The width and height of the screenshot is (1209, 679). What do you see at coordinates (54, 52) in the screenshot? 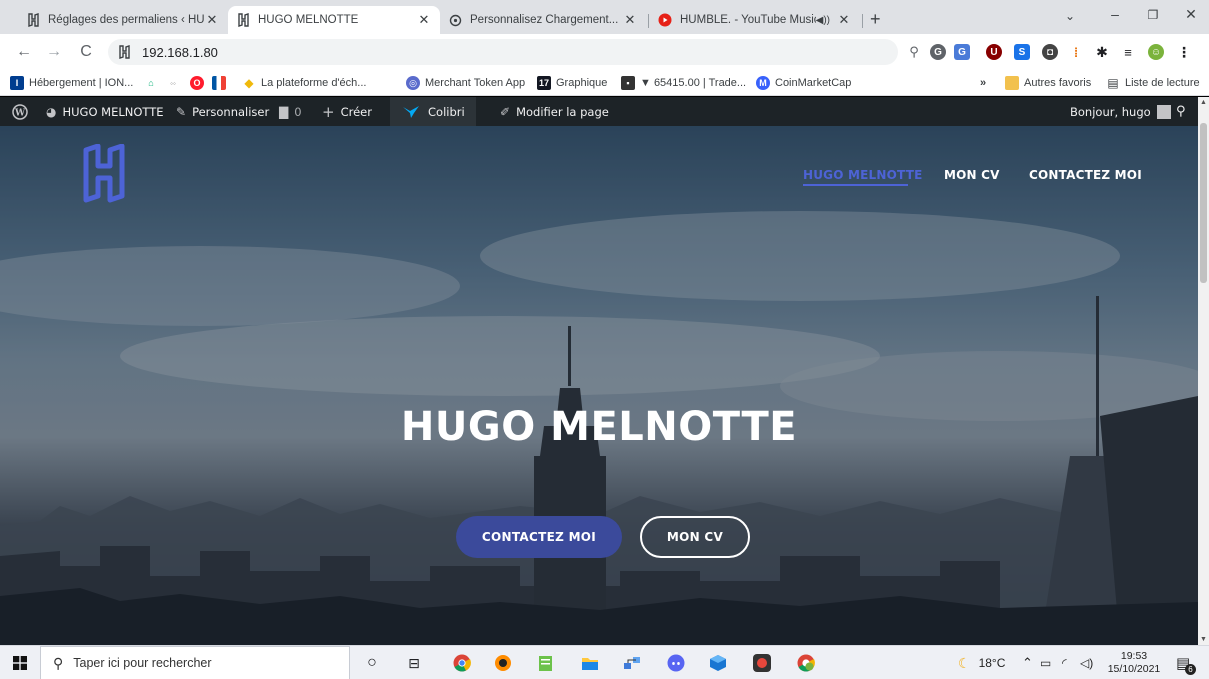
I see `forward-arrow-icon: →` at bounding box center [54, 52].